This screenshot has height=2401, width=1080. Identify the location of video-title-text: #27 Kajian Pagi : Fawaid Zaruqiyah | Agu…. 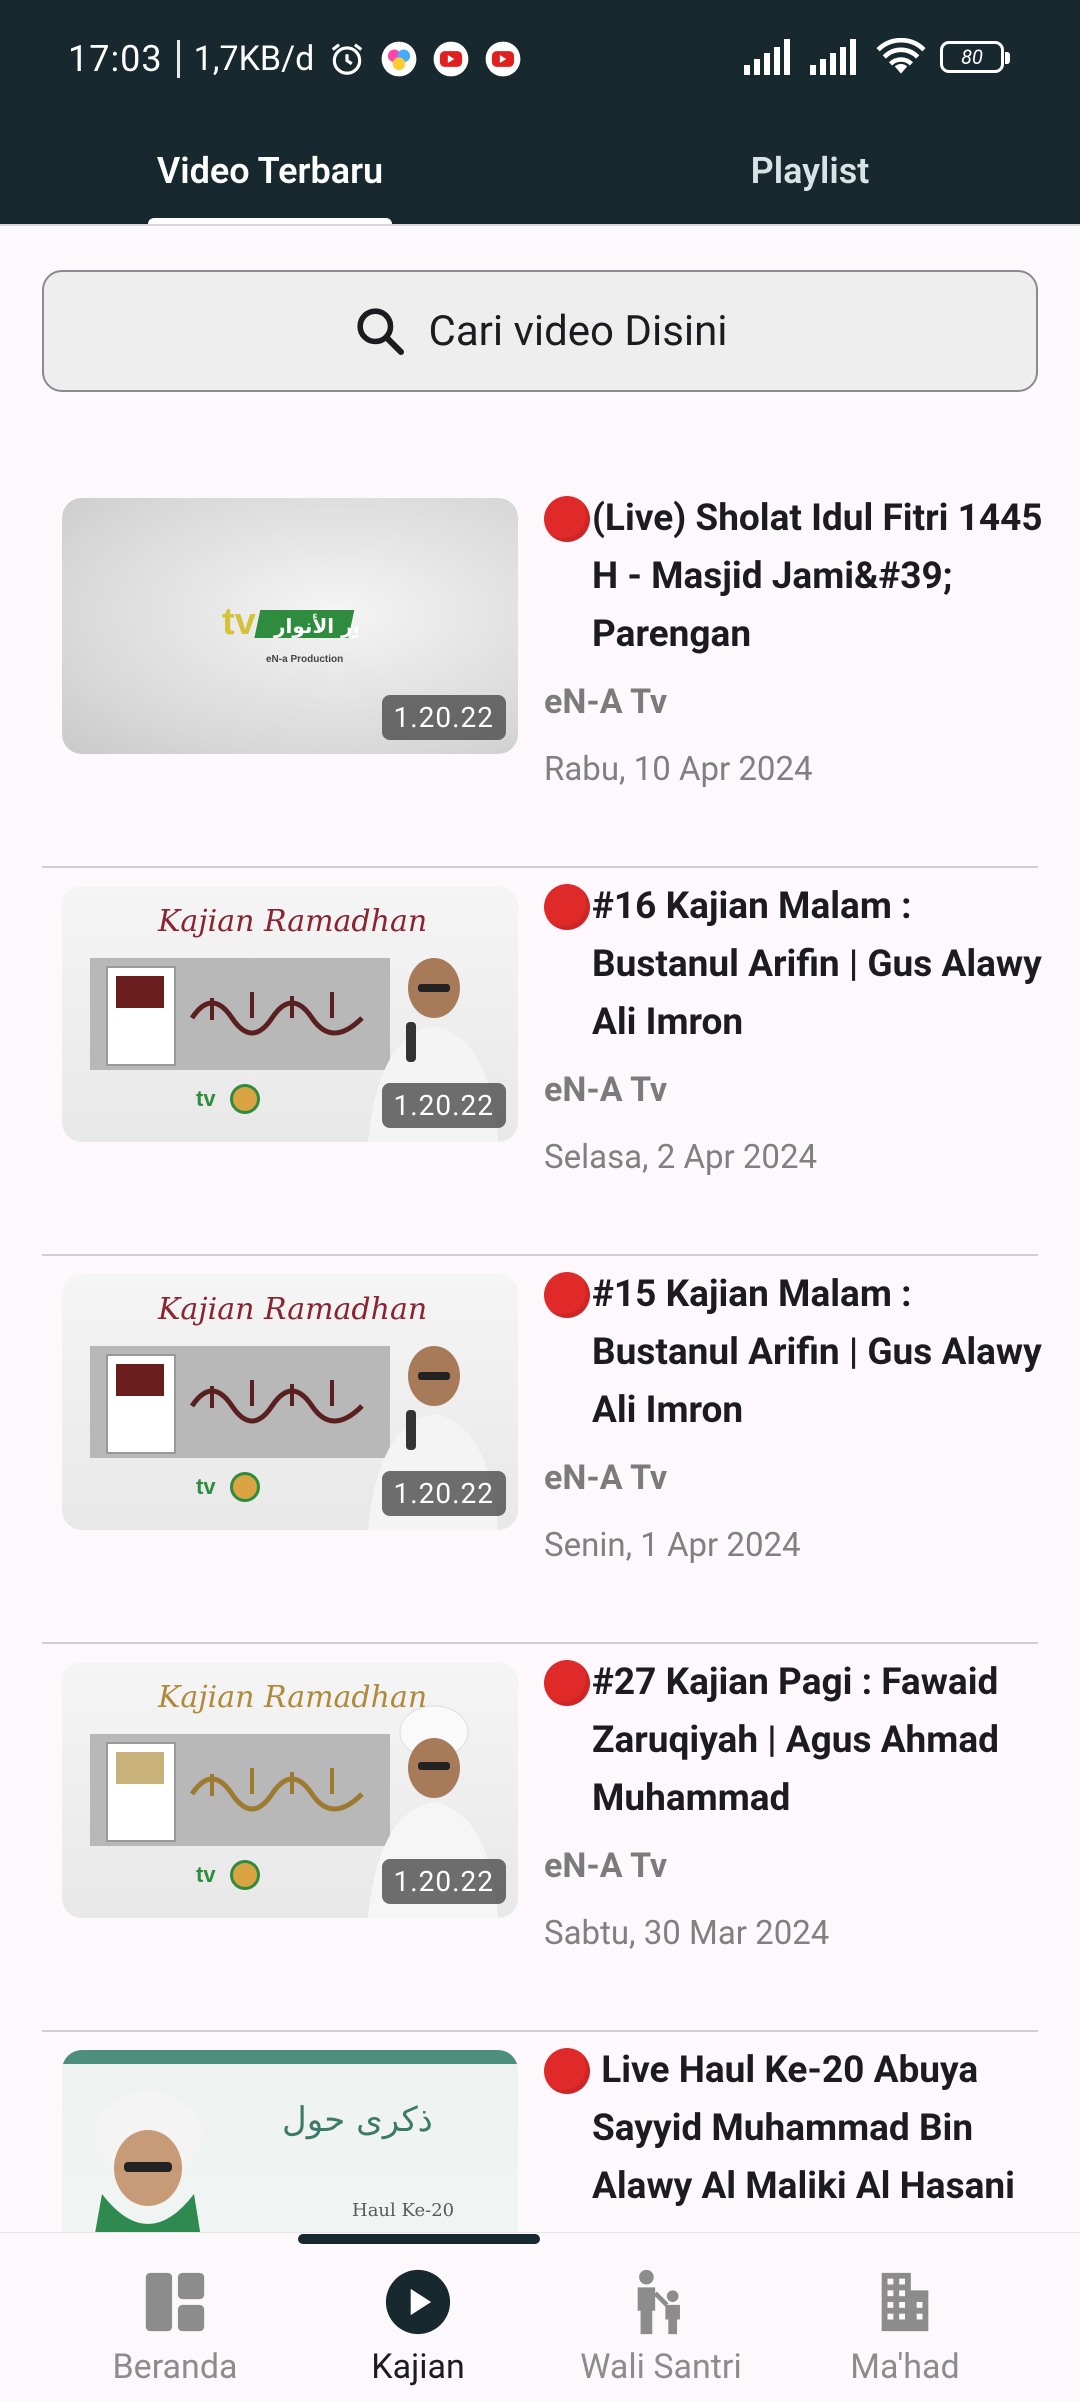
(795, 1740).